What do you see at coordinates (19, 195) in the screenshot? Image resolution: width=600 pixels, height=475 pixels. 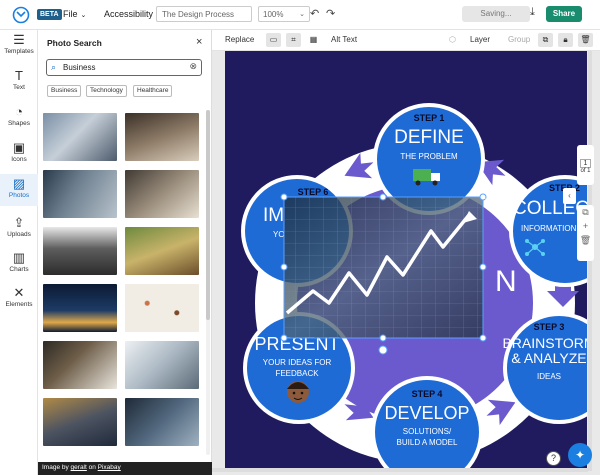 I see `rail-label: Photos` at bounding box center [19, 195].